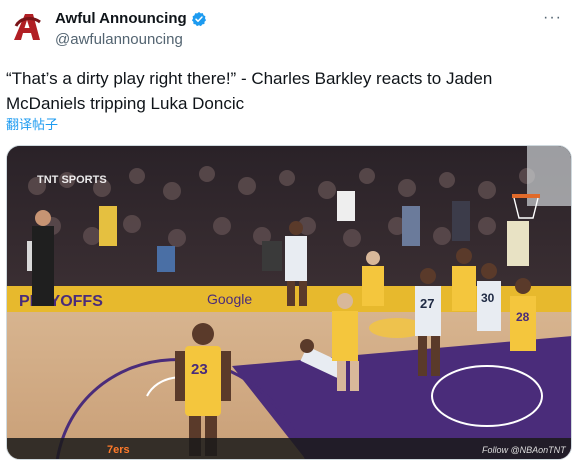 The width and height of the screenshot is (577, 464). What do you see at coordinates (119, 39) in the screenshot?
I see `account-handle: @awfulannouncing` at bounding box center [119, 39].